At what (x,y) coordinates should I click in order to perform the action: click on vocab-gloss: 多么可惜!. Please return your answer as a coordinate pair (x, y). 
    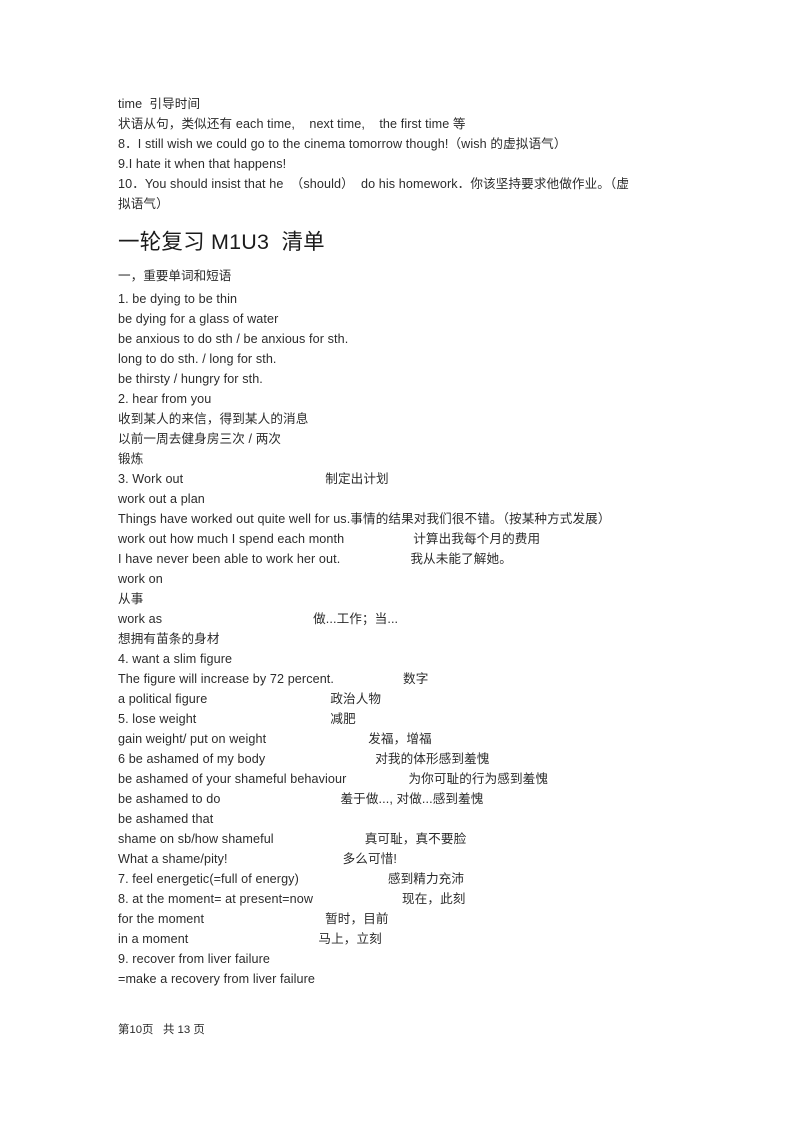
    Looking at the image, I should click on (369, 859).